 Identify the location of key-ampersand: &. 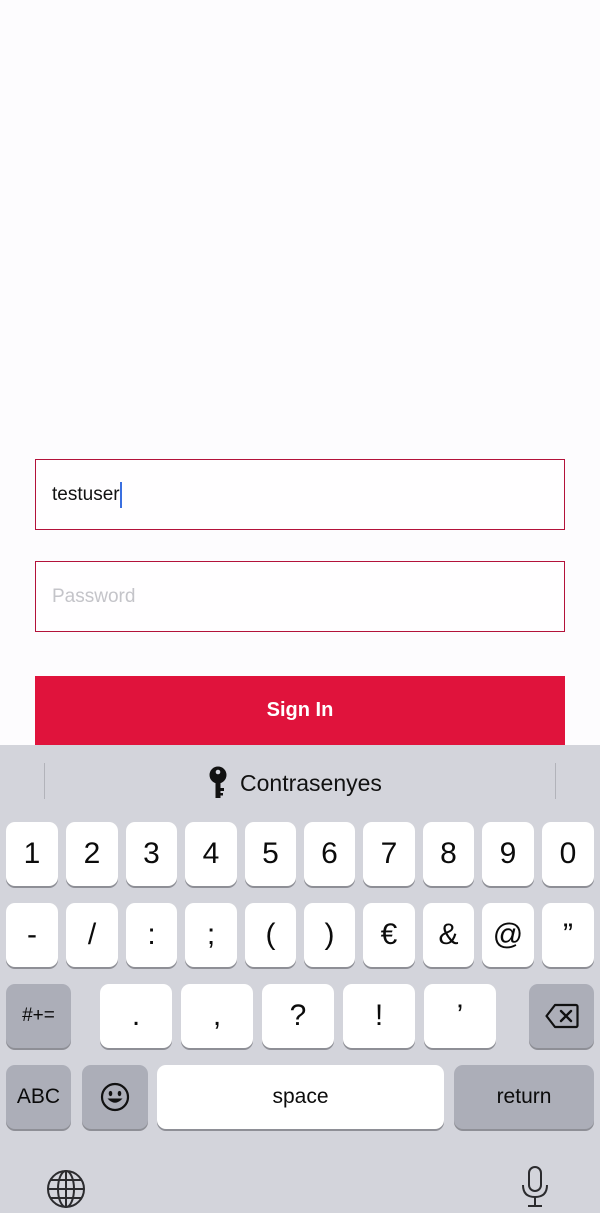
(448, 935).